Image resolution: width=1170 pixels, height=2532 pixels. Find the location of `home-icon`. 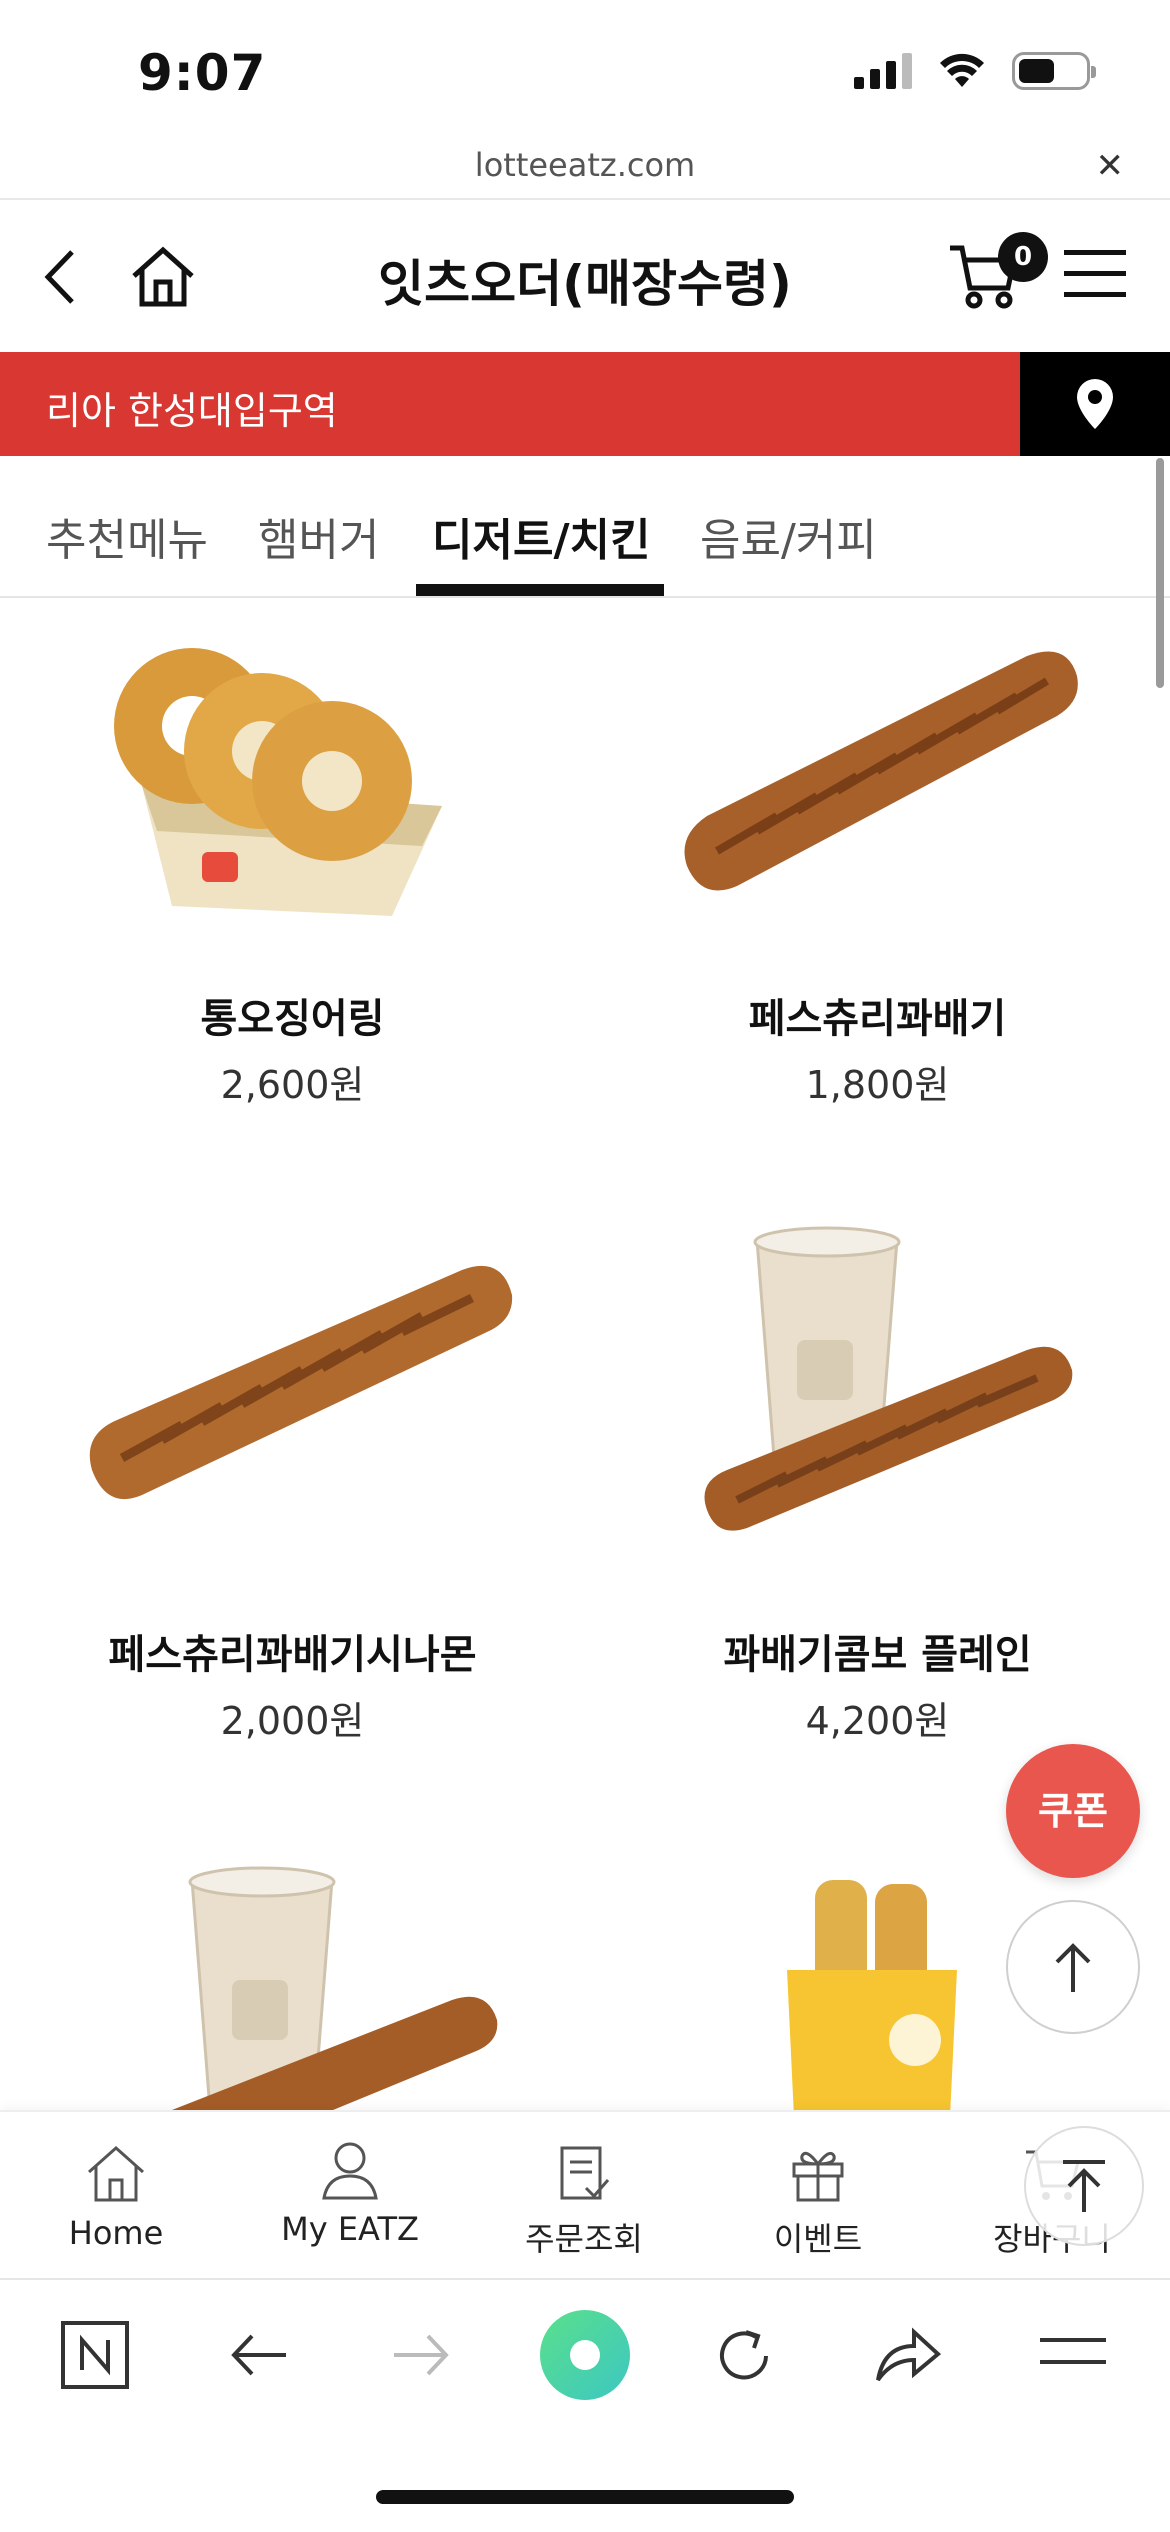

home-icon is located at coordinates (116, 2173).